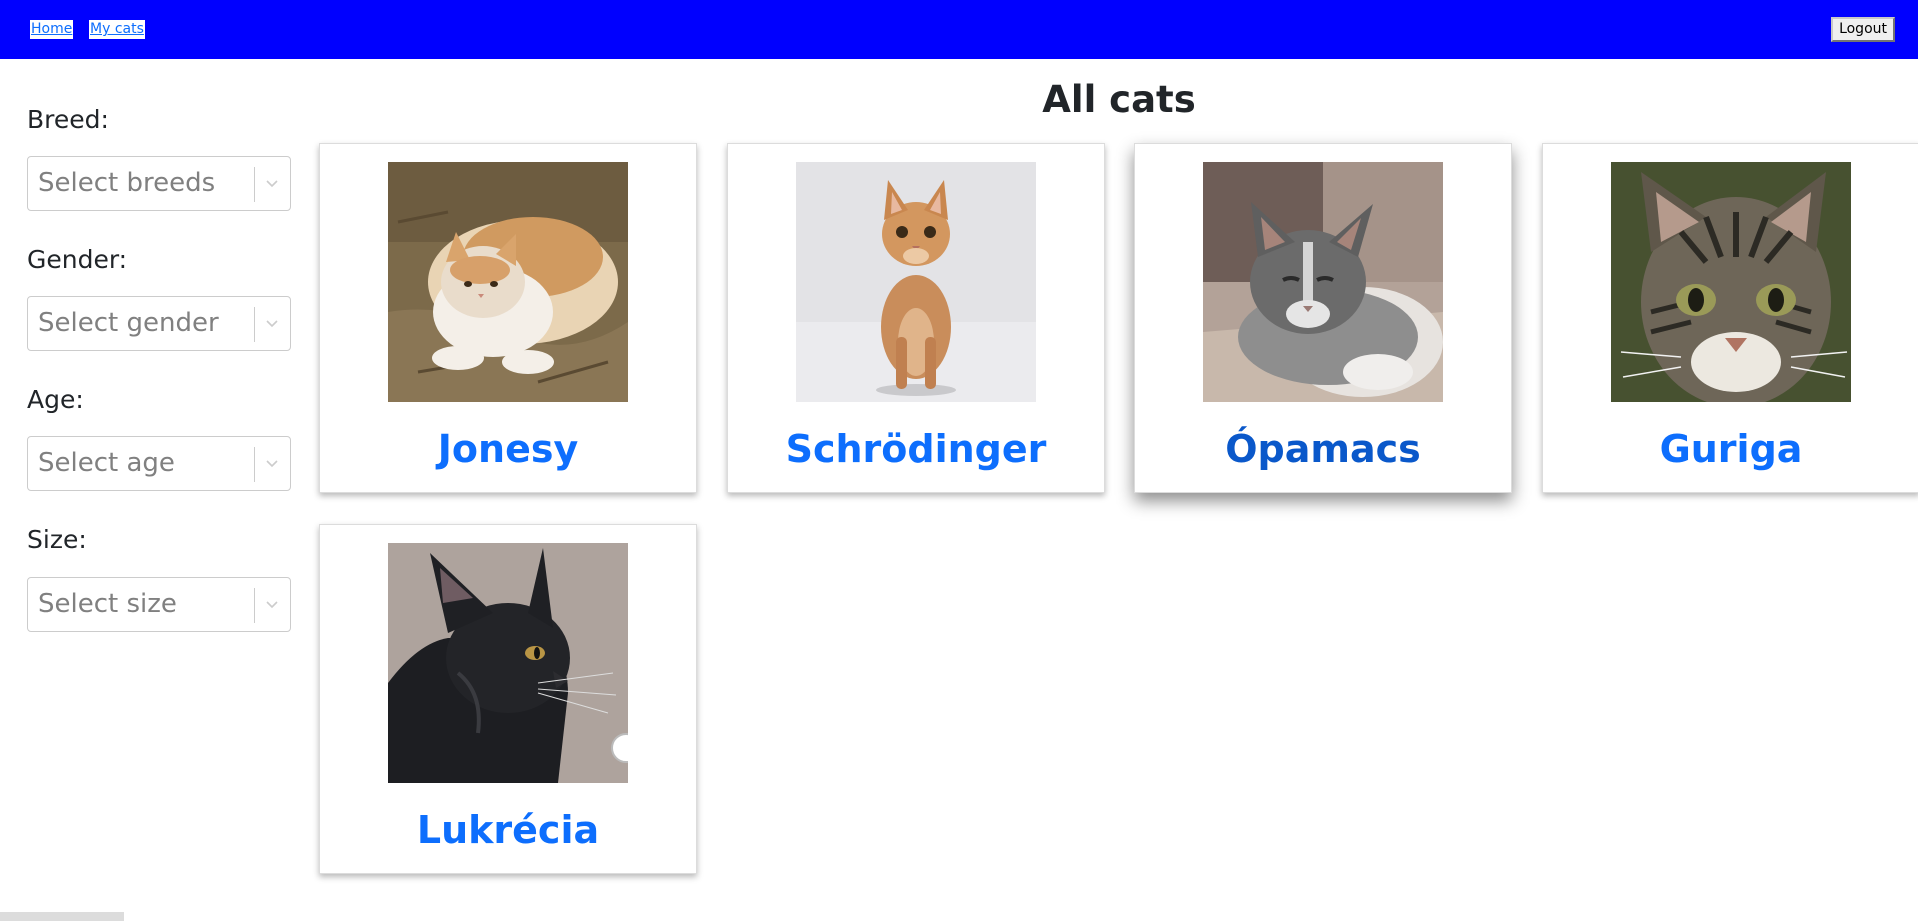 The image size is (1918, 921). I want to click on cat-card-guriga: Guriga, so click(1730, 318).